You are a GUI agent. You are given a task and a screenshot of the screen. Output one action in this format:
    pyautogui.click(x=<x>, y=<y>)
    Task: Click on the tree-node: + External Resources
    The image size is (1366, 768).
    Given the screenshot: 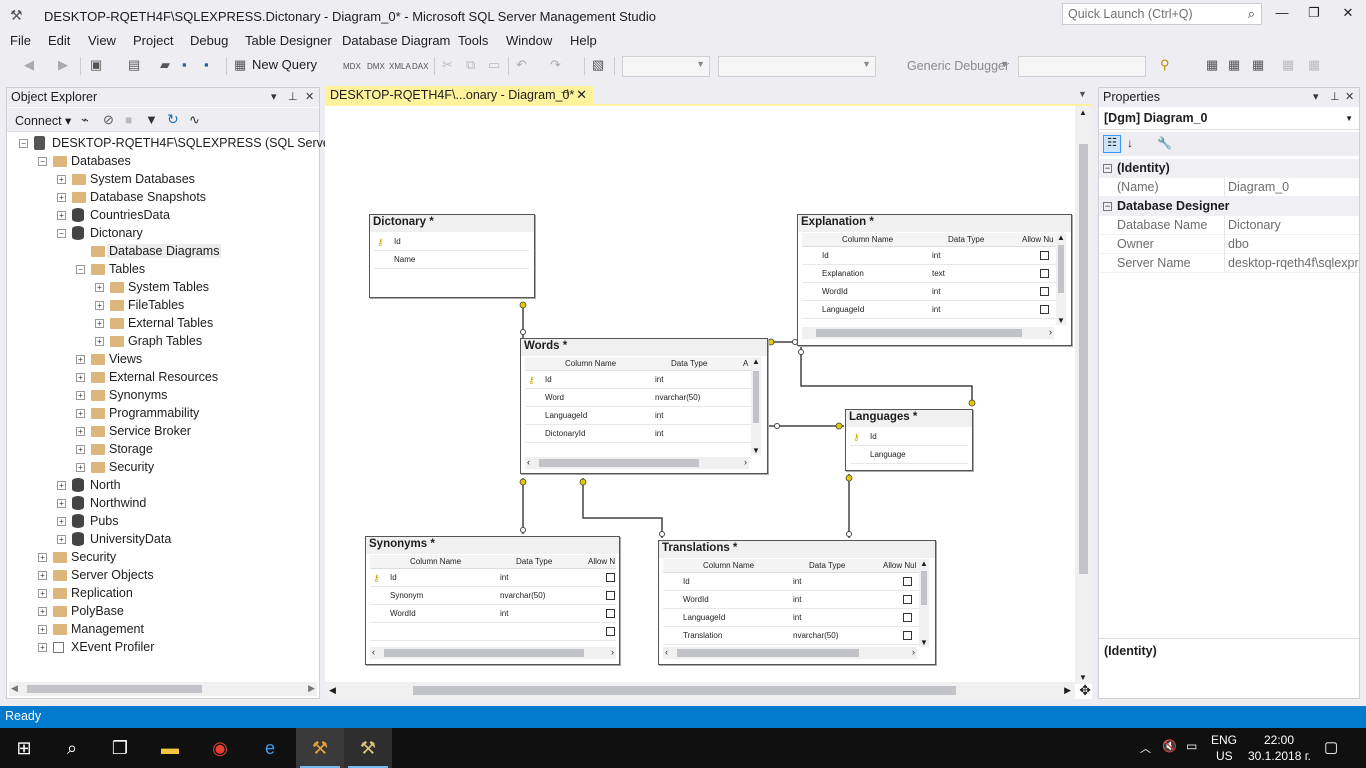 What is the action you would take?
    pyautogui.click(x=162, y=378)
    